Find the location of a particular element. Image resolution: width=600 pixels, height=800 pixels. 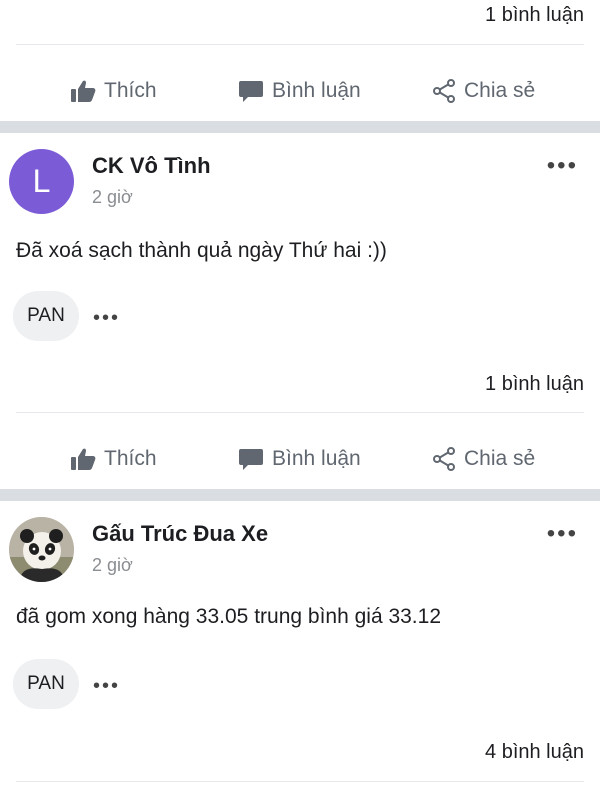

previous-post-footer: 1 bình luận is located at coordinates (300, 22).